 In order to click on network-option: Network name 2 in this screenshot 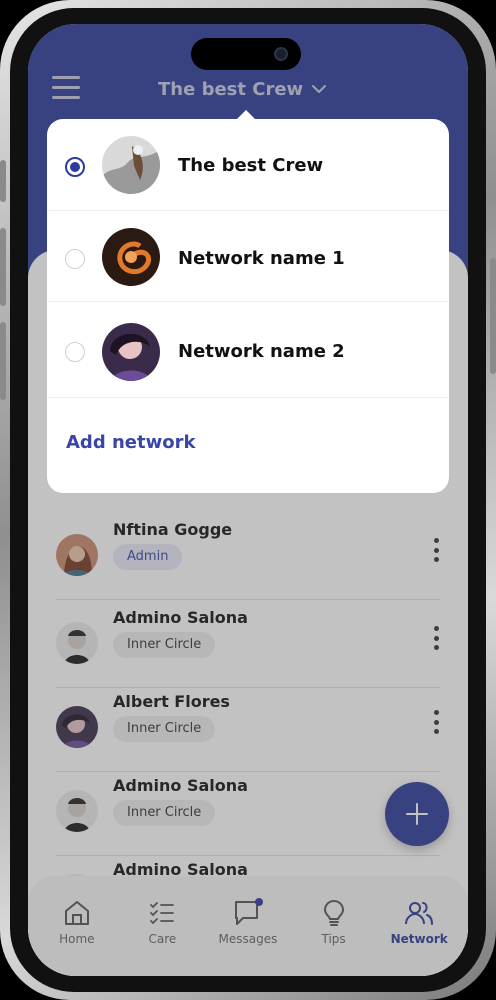, I will do `click(248, 350)`.